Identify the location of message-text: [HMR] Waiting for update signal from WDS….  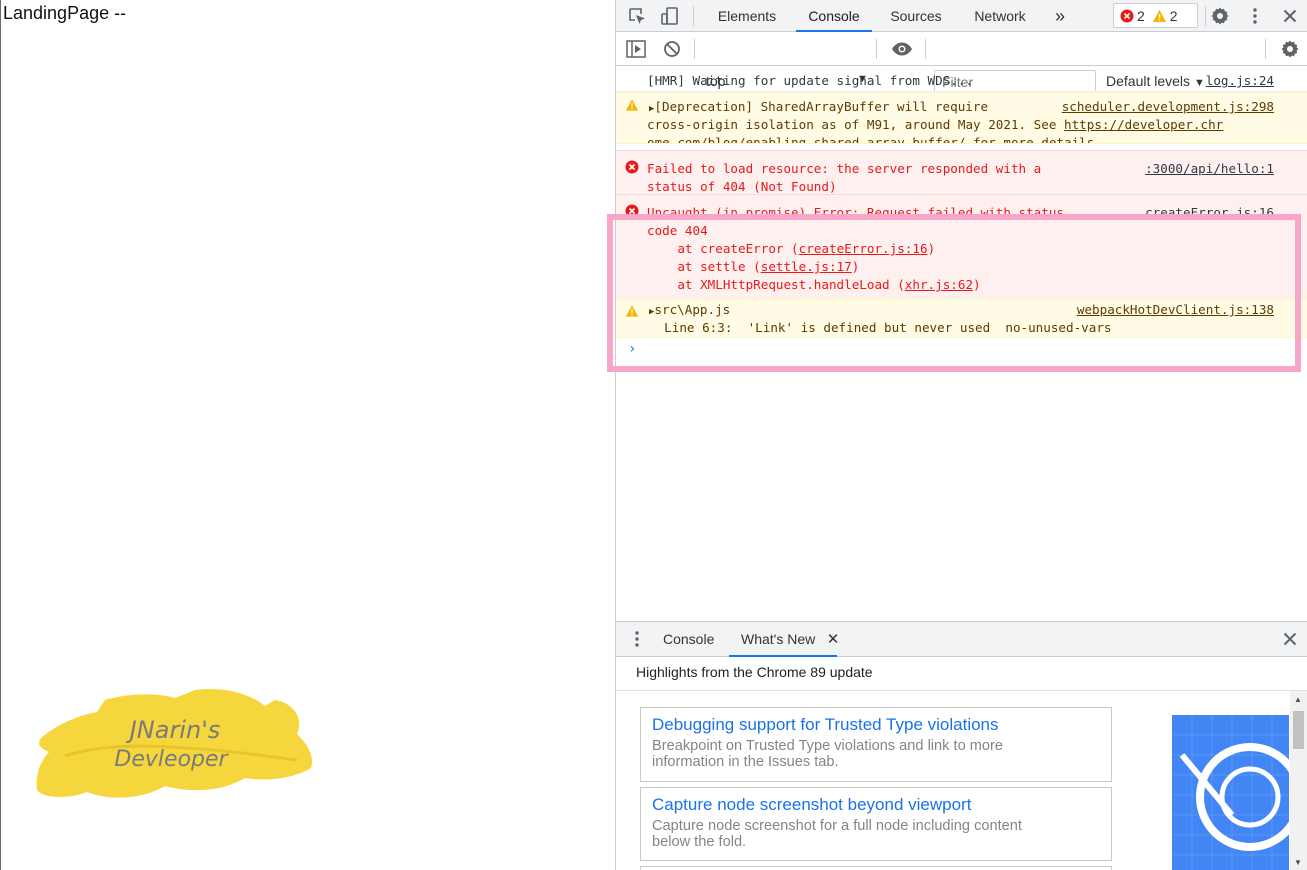
(810, 80).